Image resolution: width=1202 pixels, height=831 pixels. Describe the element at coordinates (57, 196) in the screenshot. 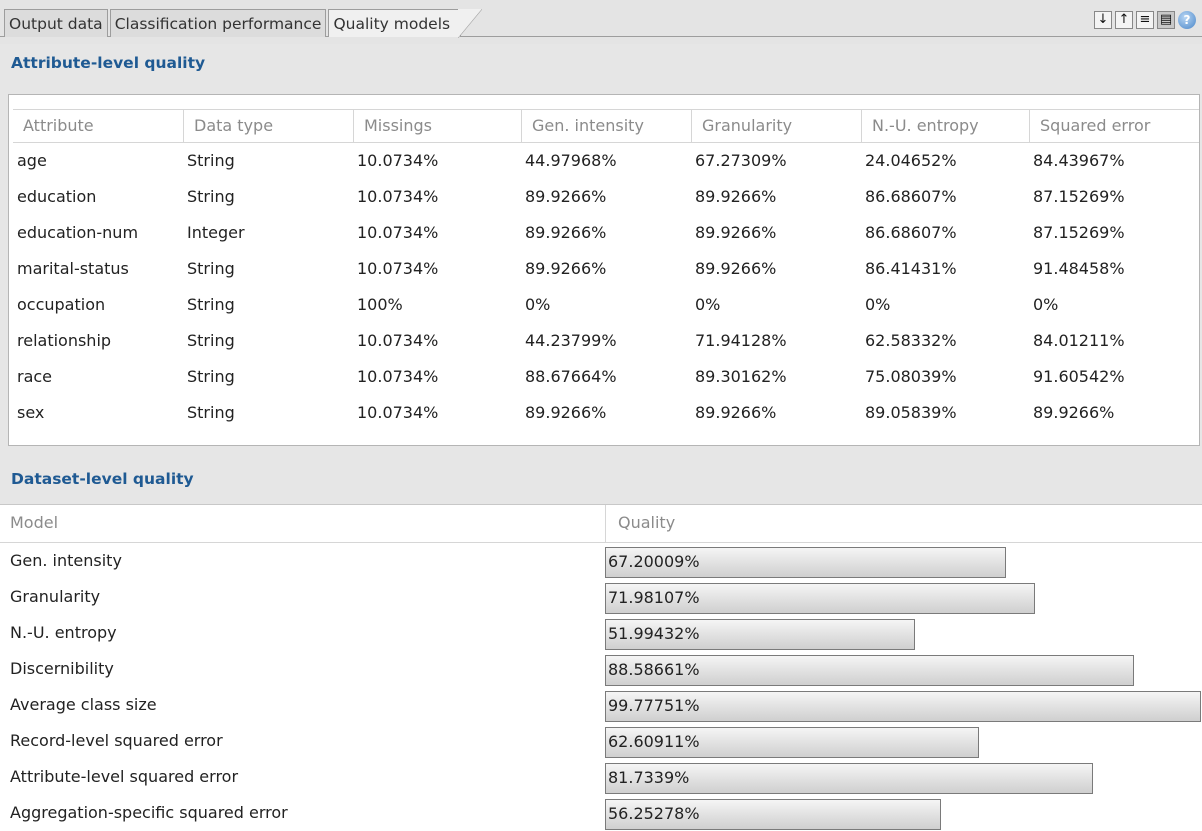

I see `cell-attribute: education` at that location.